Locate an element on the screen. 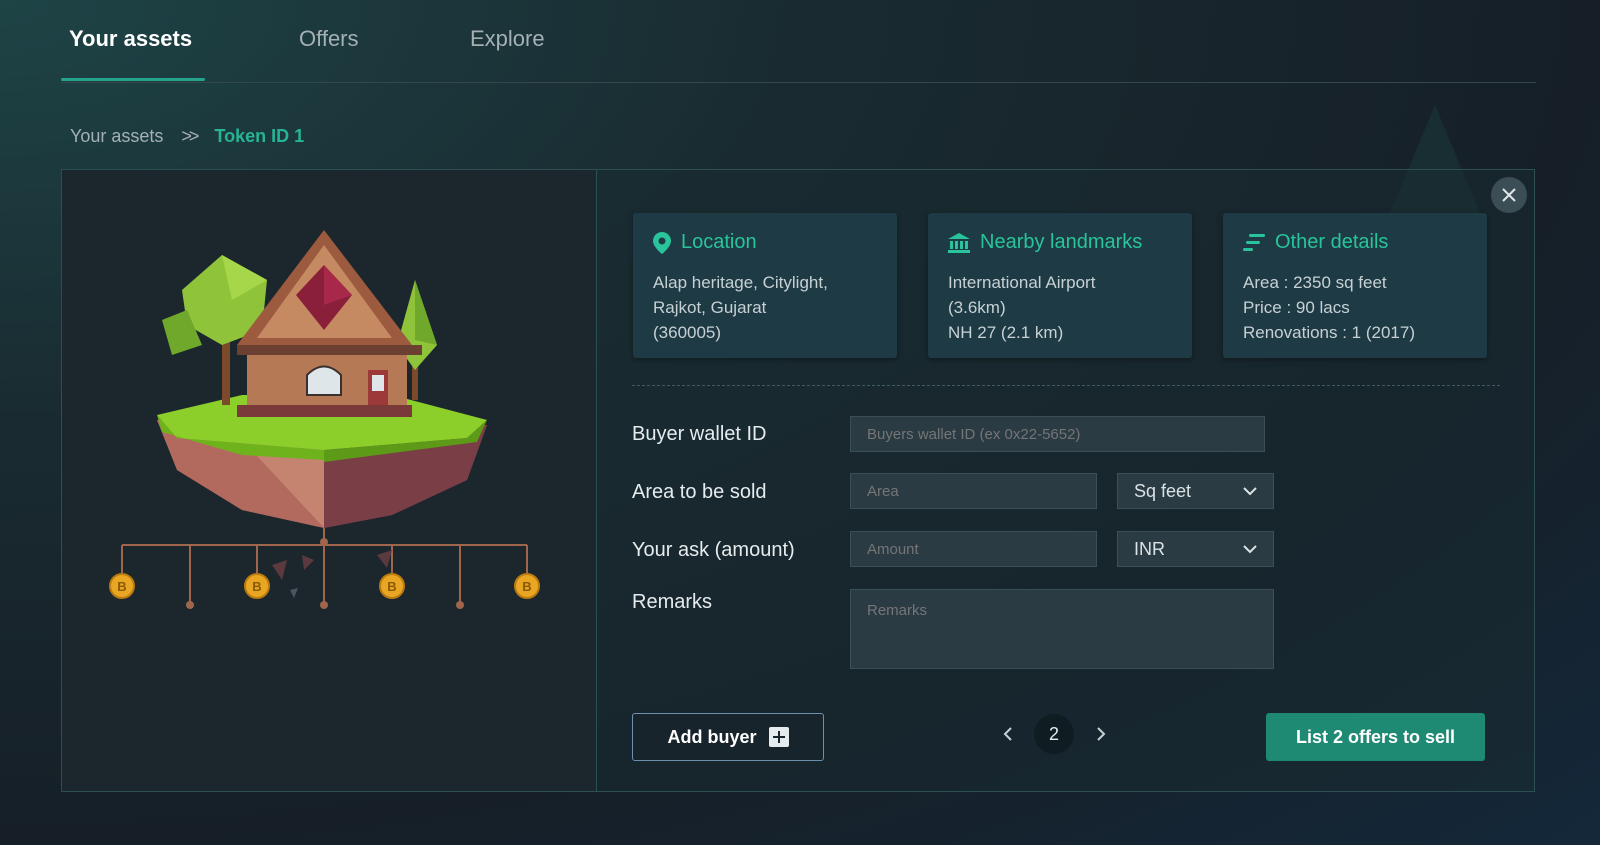 The width and height of the screenshot is (1600, 845). landmark-line-3: NH 27 (2.1 km) is located at coordinates (1006, 332).